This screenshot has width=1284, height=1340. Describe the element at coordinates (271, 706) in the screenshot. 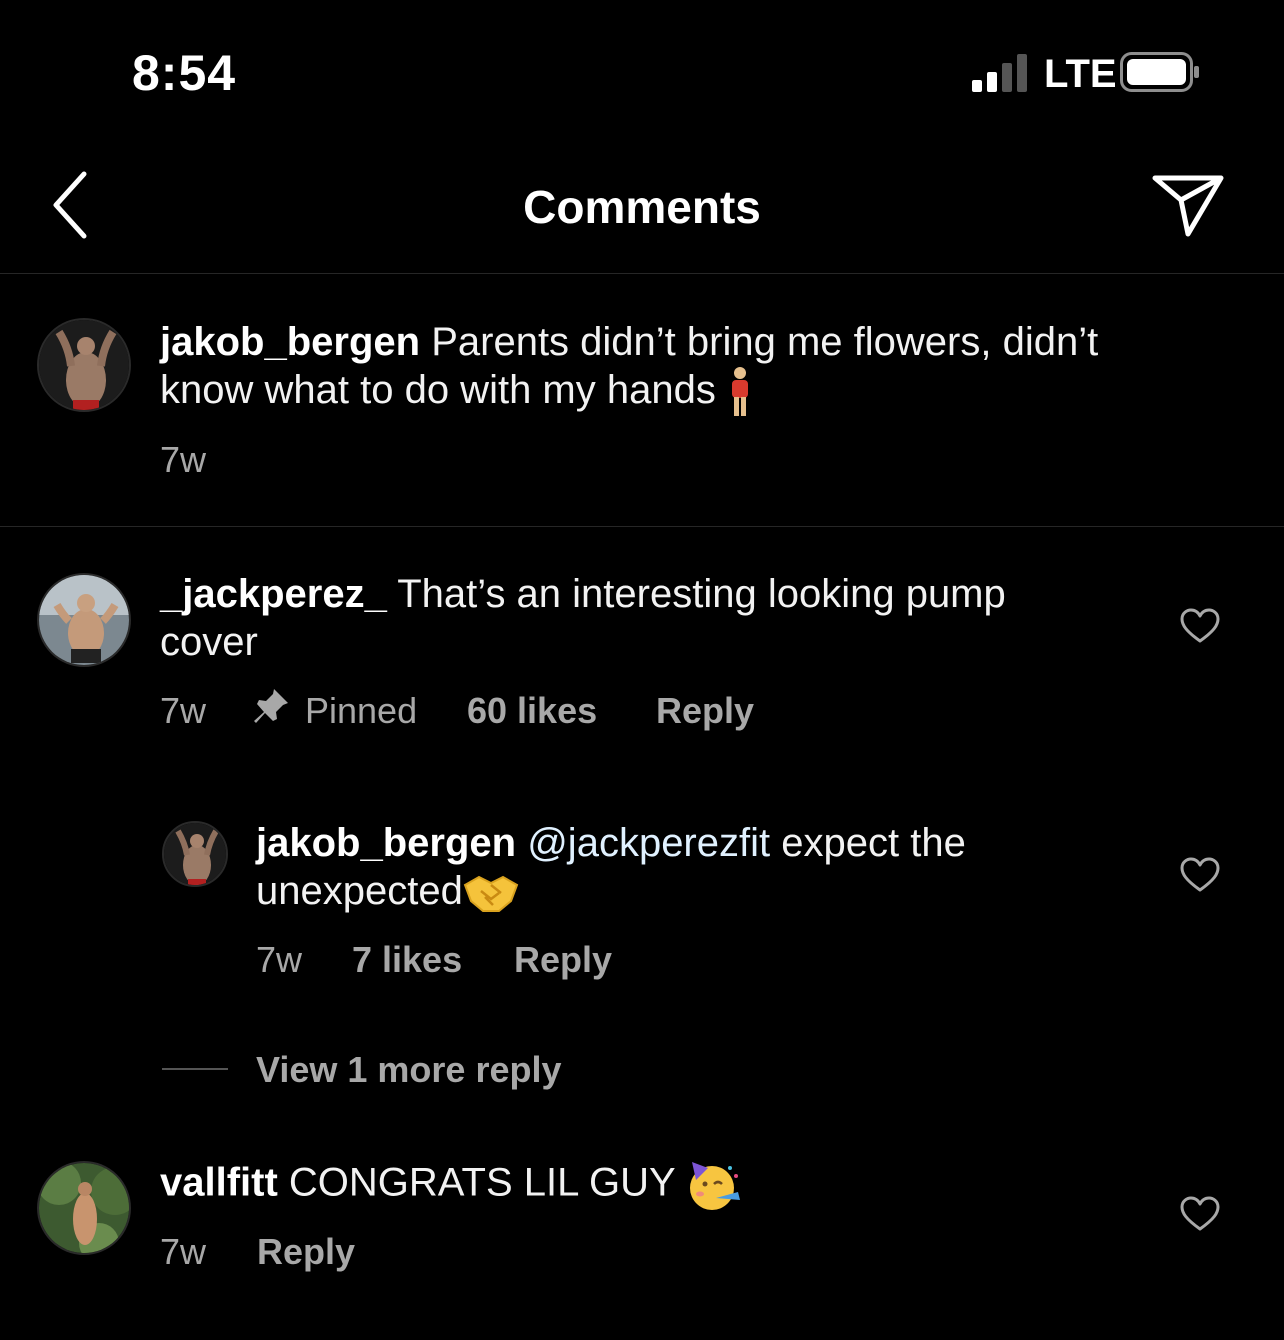

I see `pin-icon` at that location.